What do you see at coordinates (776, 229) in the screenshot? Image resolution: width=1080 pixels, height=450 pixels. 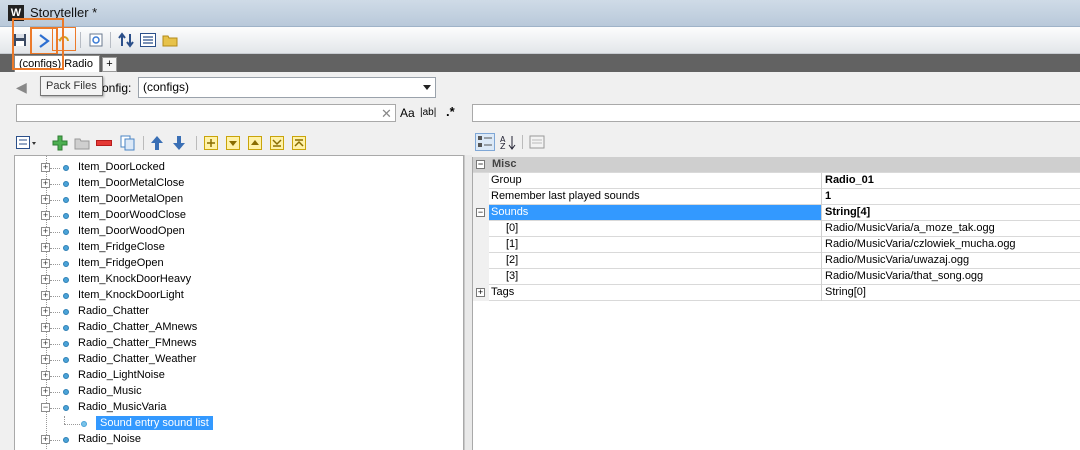 I see `property-row: [0] Radio/MusicVaria/a_moze_tak.ogg` at bounding box center [776, 229].